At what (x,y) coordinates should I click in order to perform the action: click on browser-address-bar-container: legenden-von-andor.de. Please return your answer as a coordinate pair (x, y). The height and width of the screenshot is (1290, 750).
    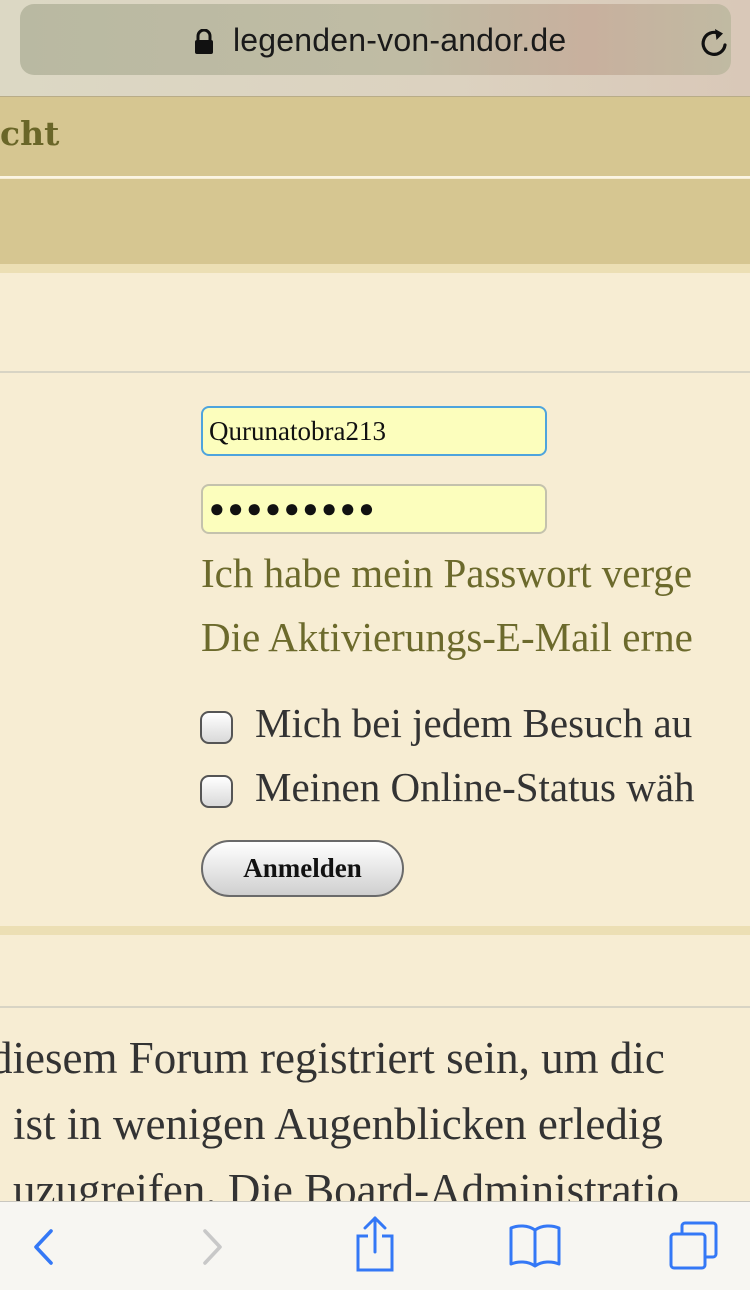
    Looking at the image, I should click on (375, 48).